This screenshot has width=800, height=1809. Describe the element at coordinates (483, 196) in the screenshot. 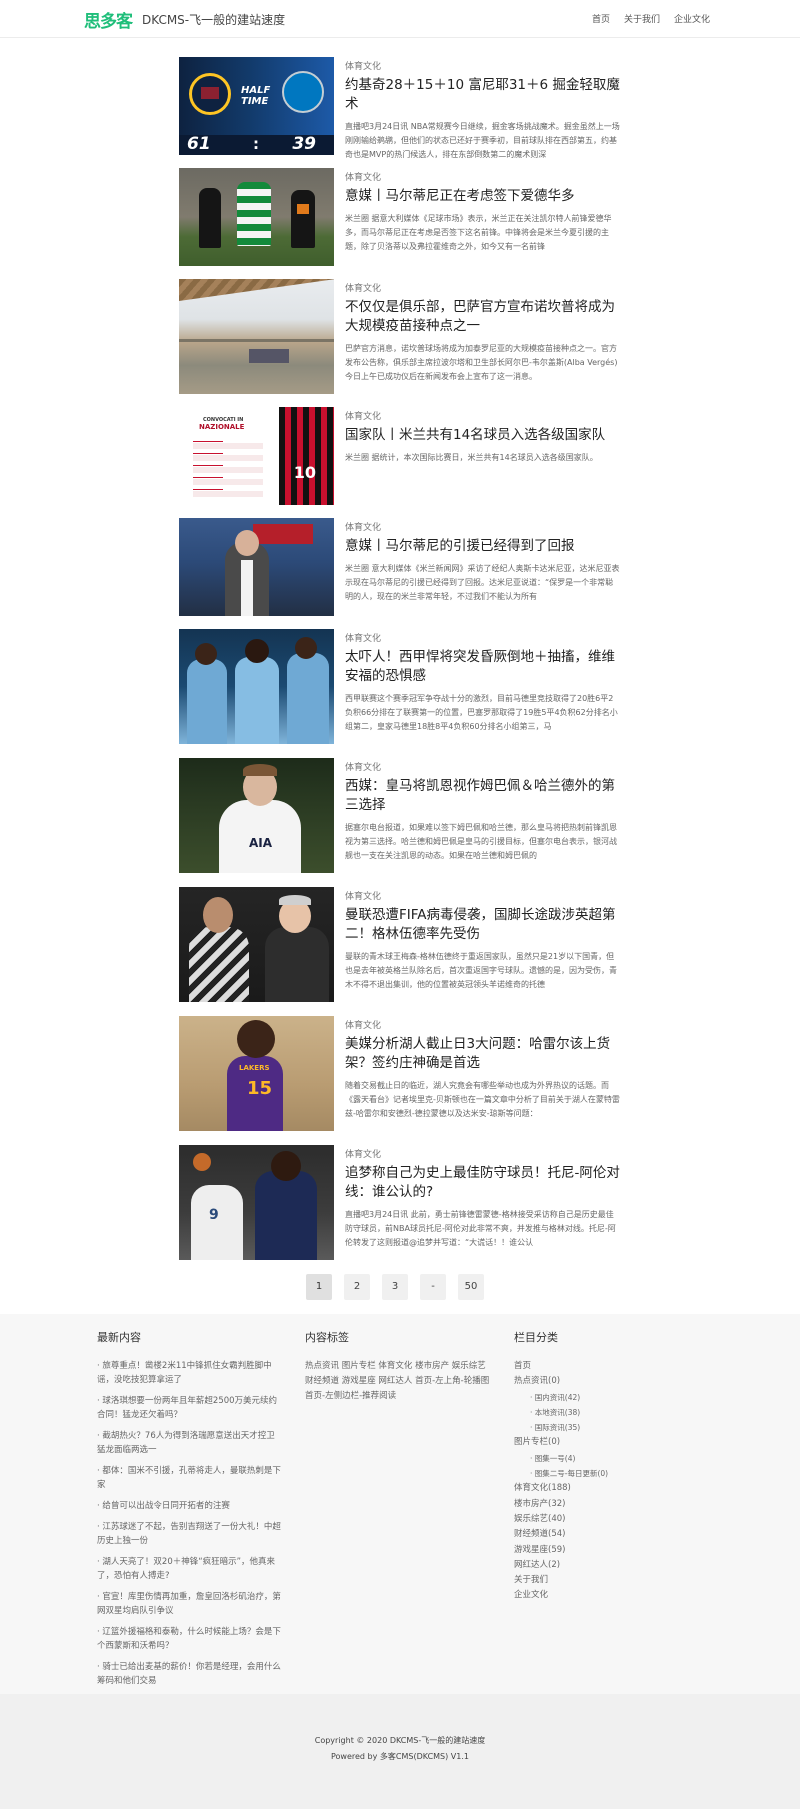

I see `article-title: 意媒丨马尔蒂尼正在考虑签下爱德华多` at that location.